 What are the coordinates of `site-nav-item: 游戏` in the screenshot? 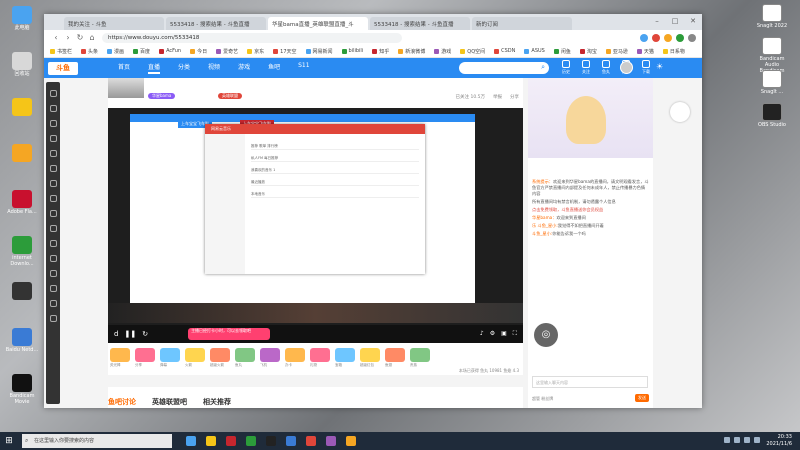 It's located at (244, 68).